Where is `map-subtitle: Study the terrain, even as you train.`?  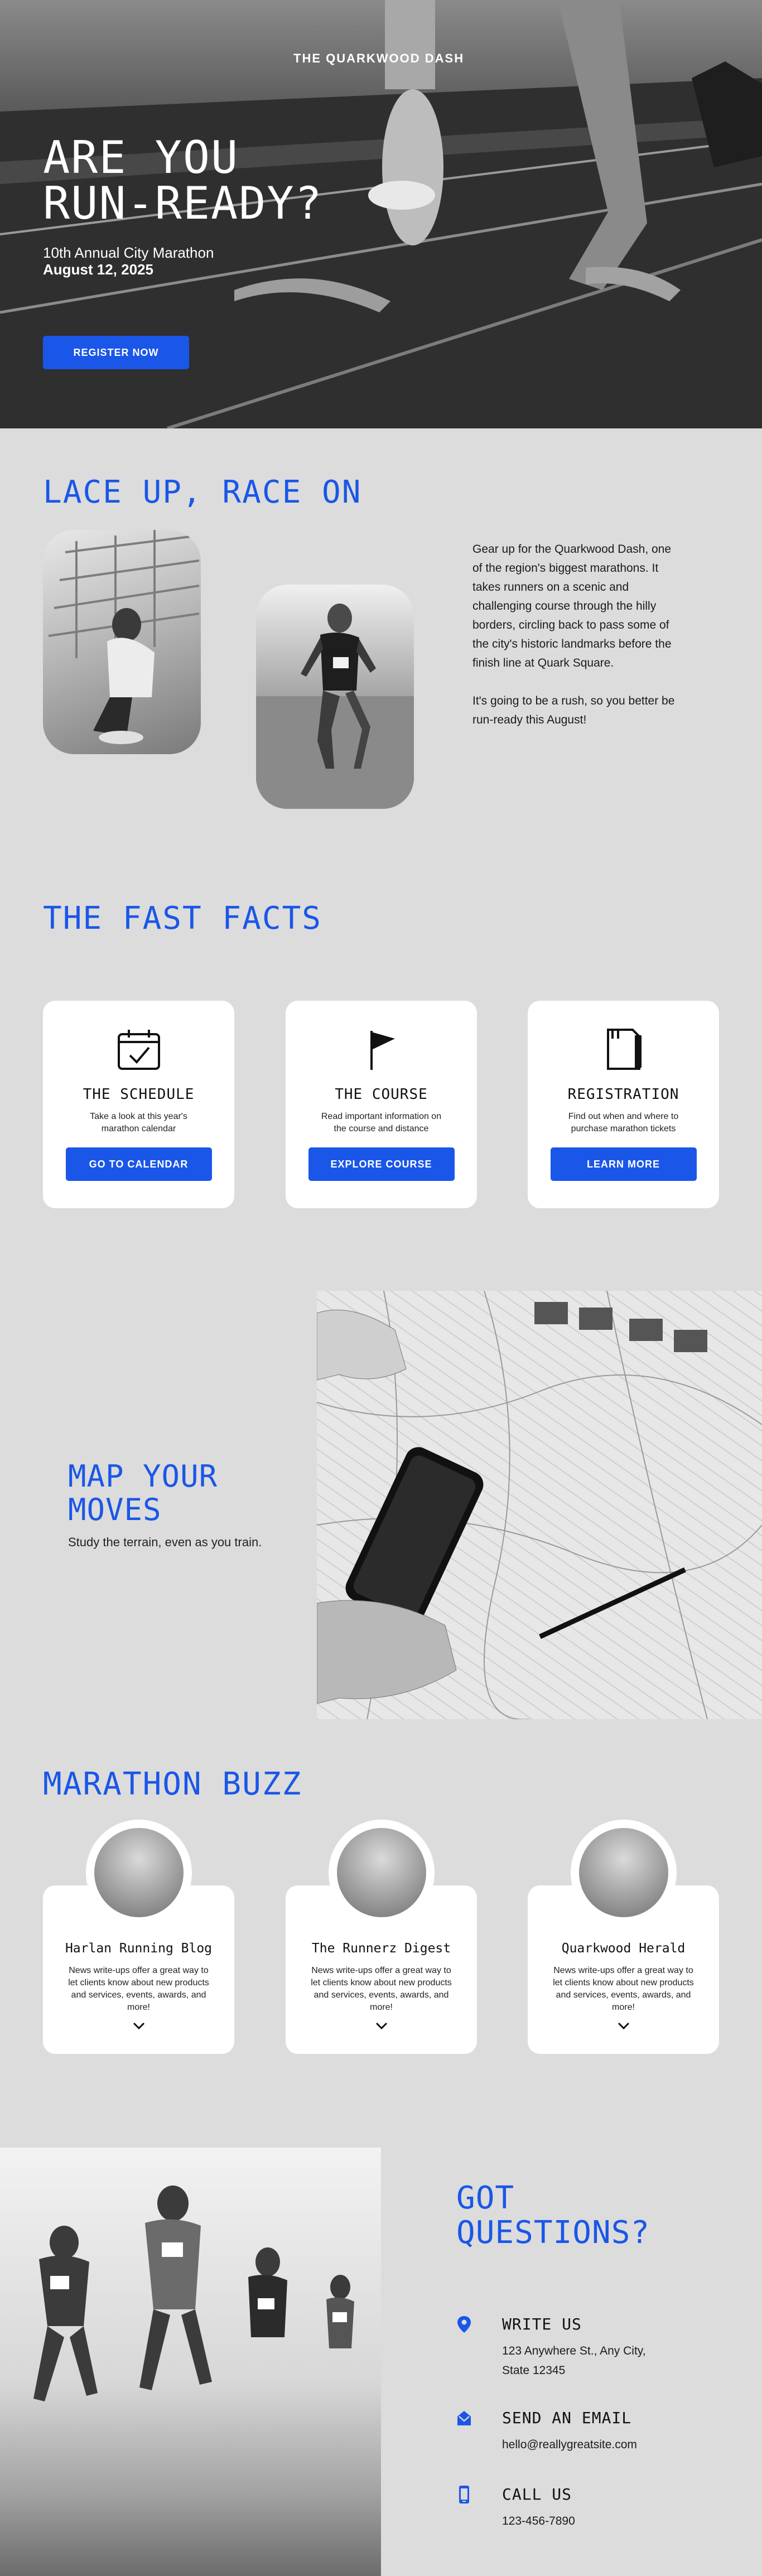
map-subtitle: Study the terrain, even as you train. is located at coordinates (165, 1542).